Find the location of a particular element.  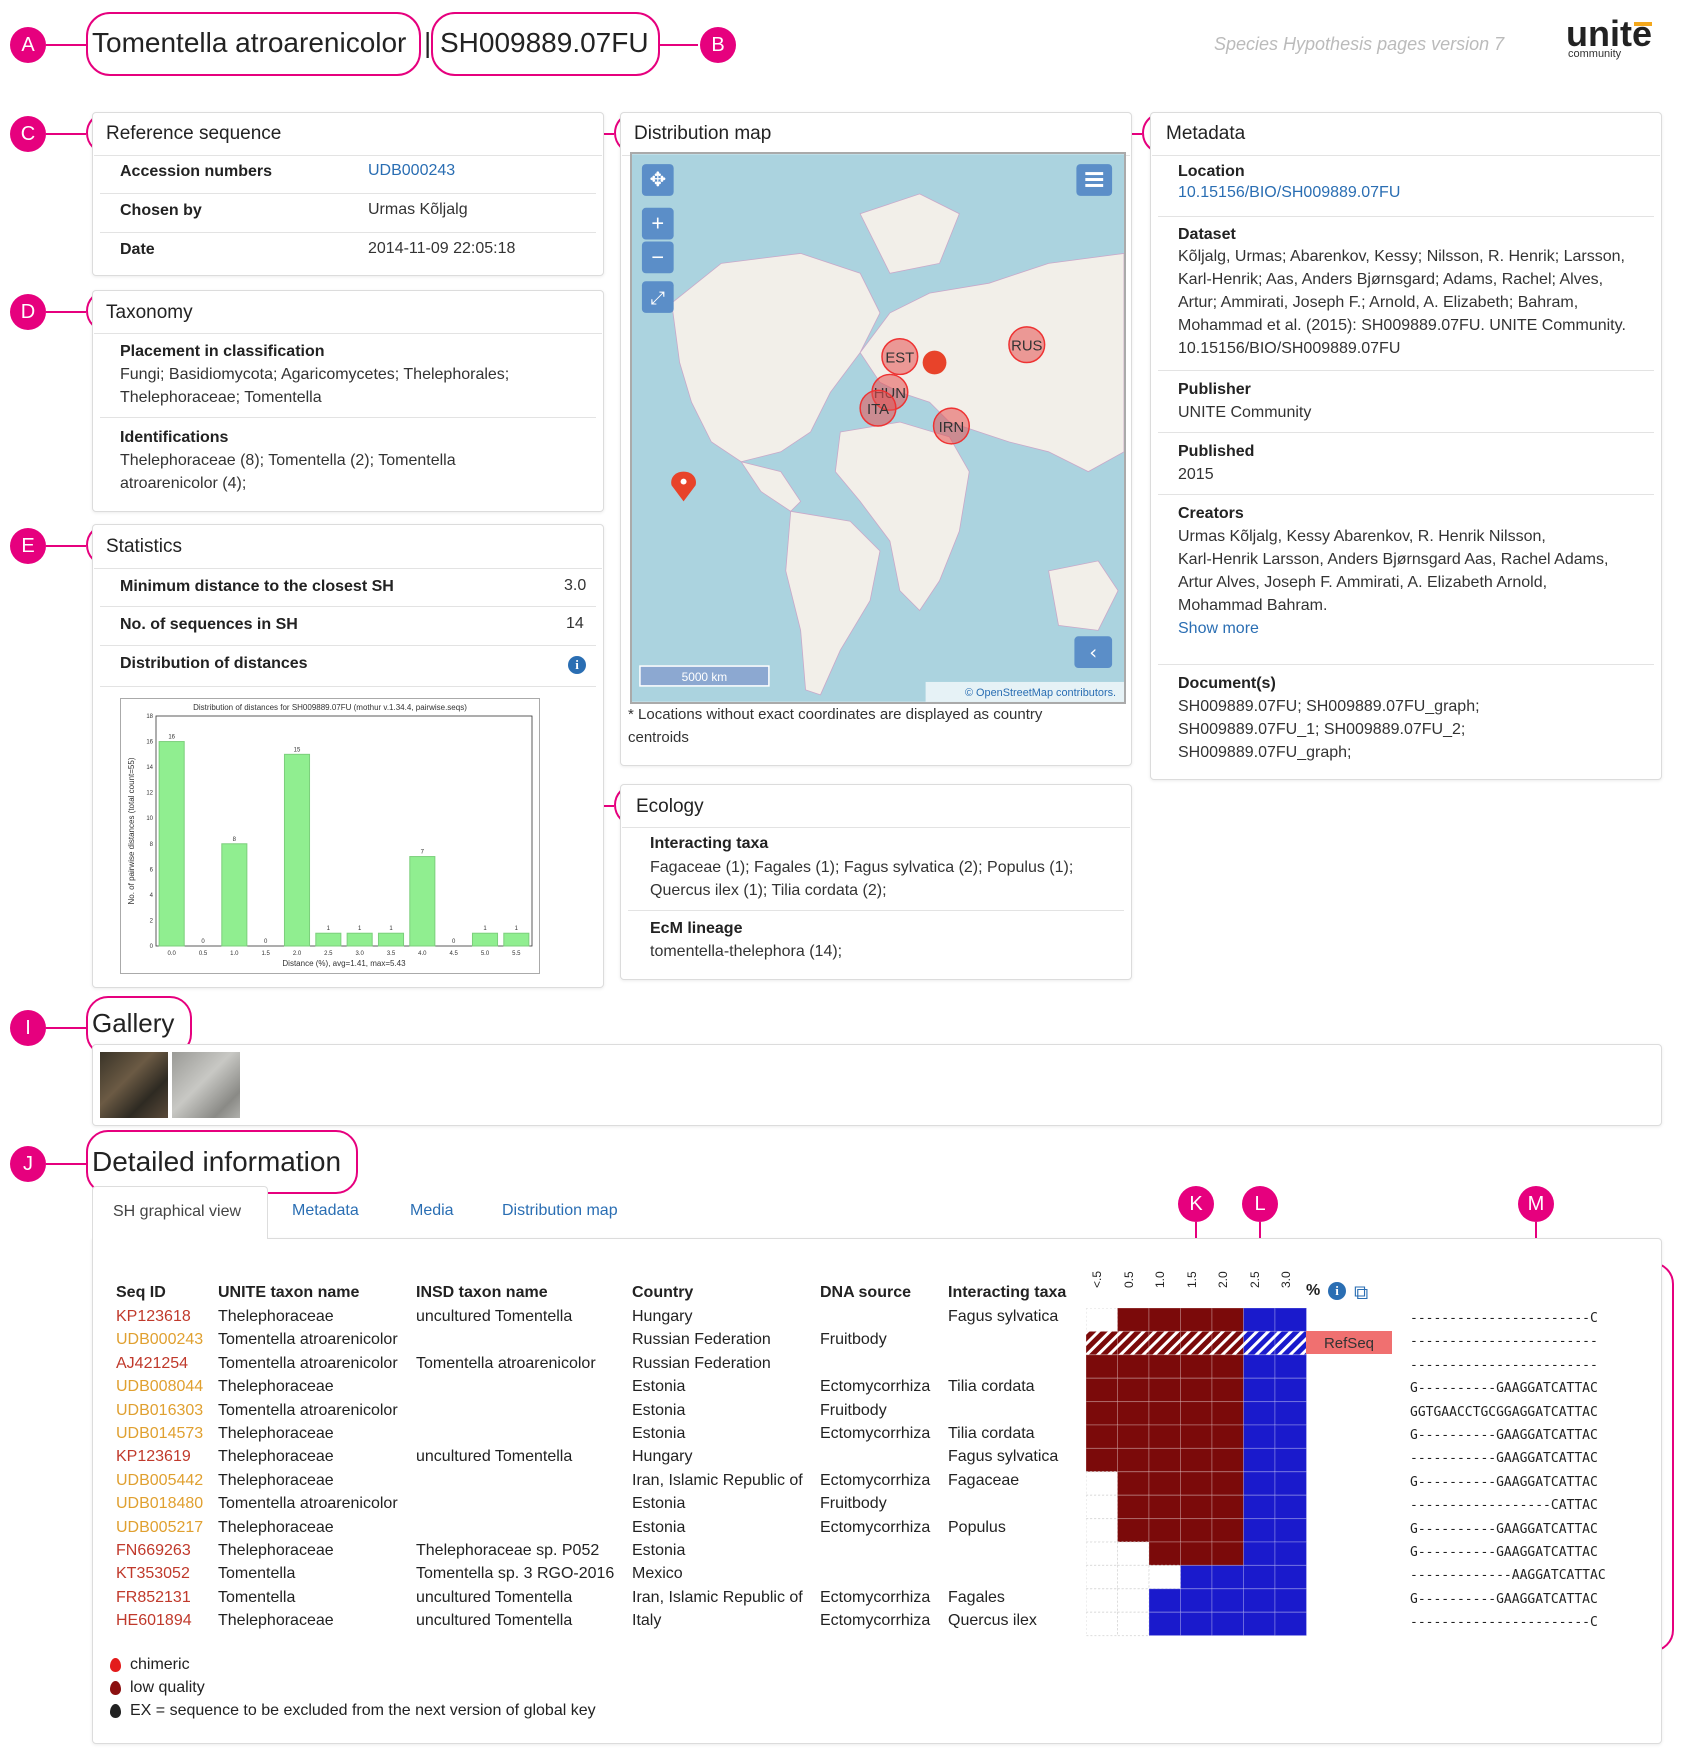

cell-seq-id: UDB000243 is located at coordinates (159, 1340).